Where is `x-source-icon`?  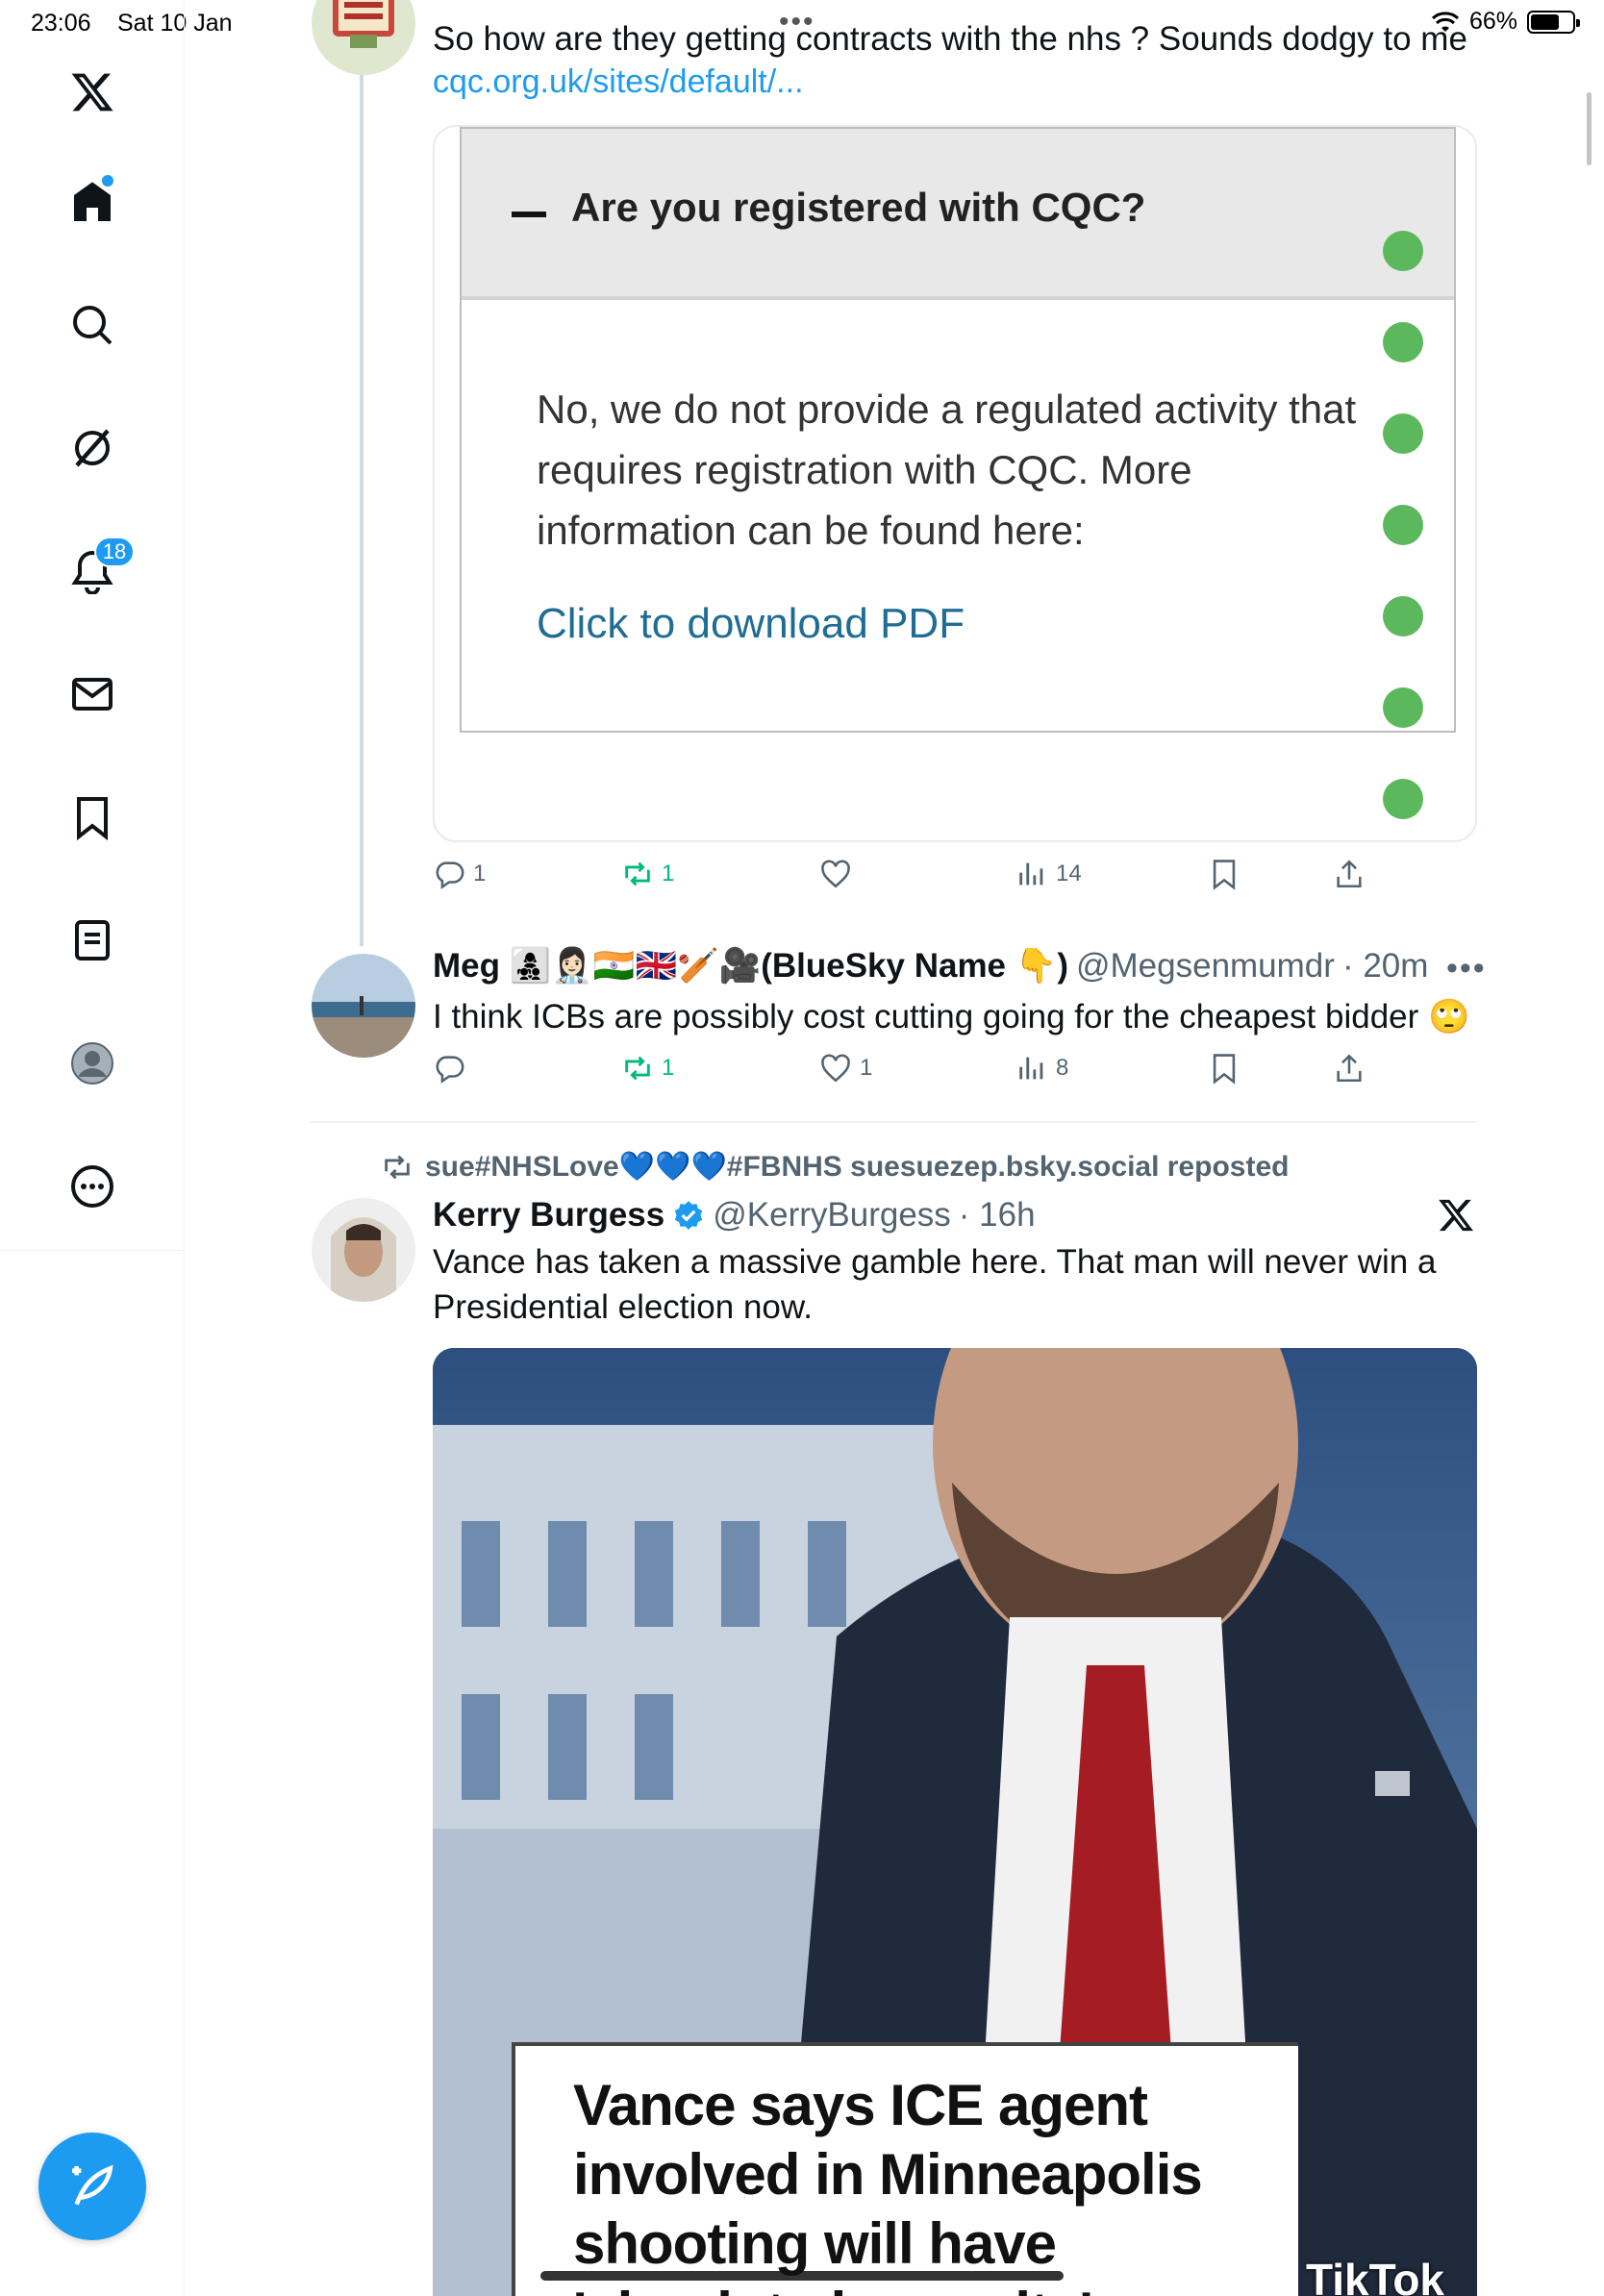 x-source-icon is located at coordinates (1456, 1217).